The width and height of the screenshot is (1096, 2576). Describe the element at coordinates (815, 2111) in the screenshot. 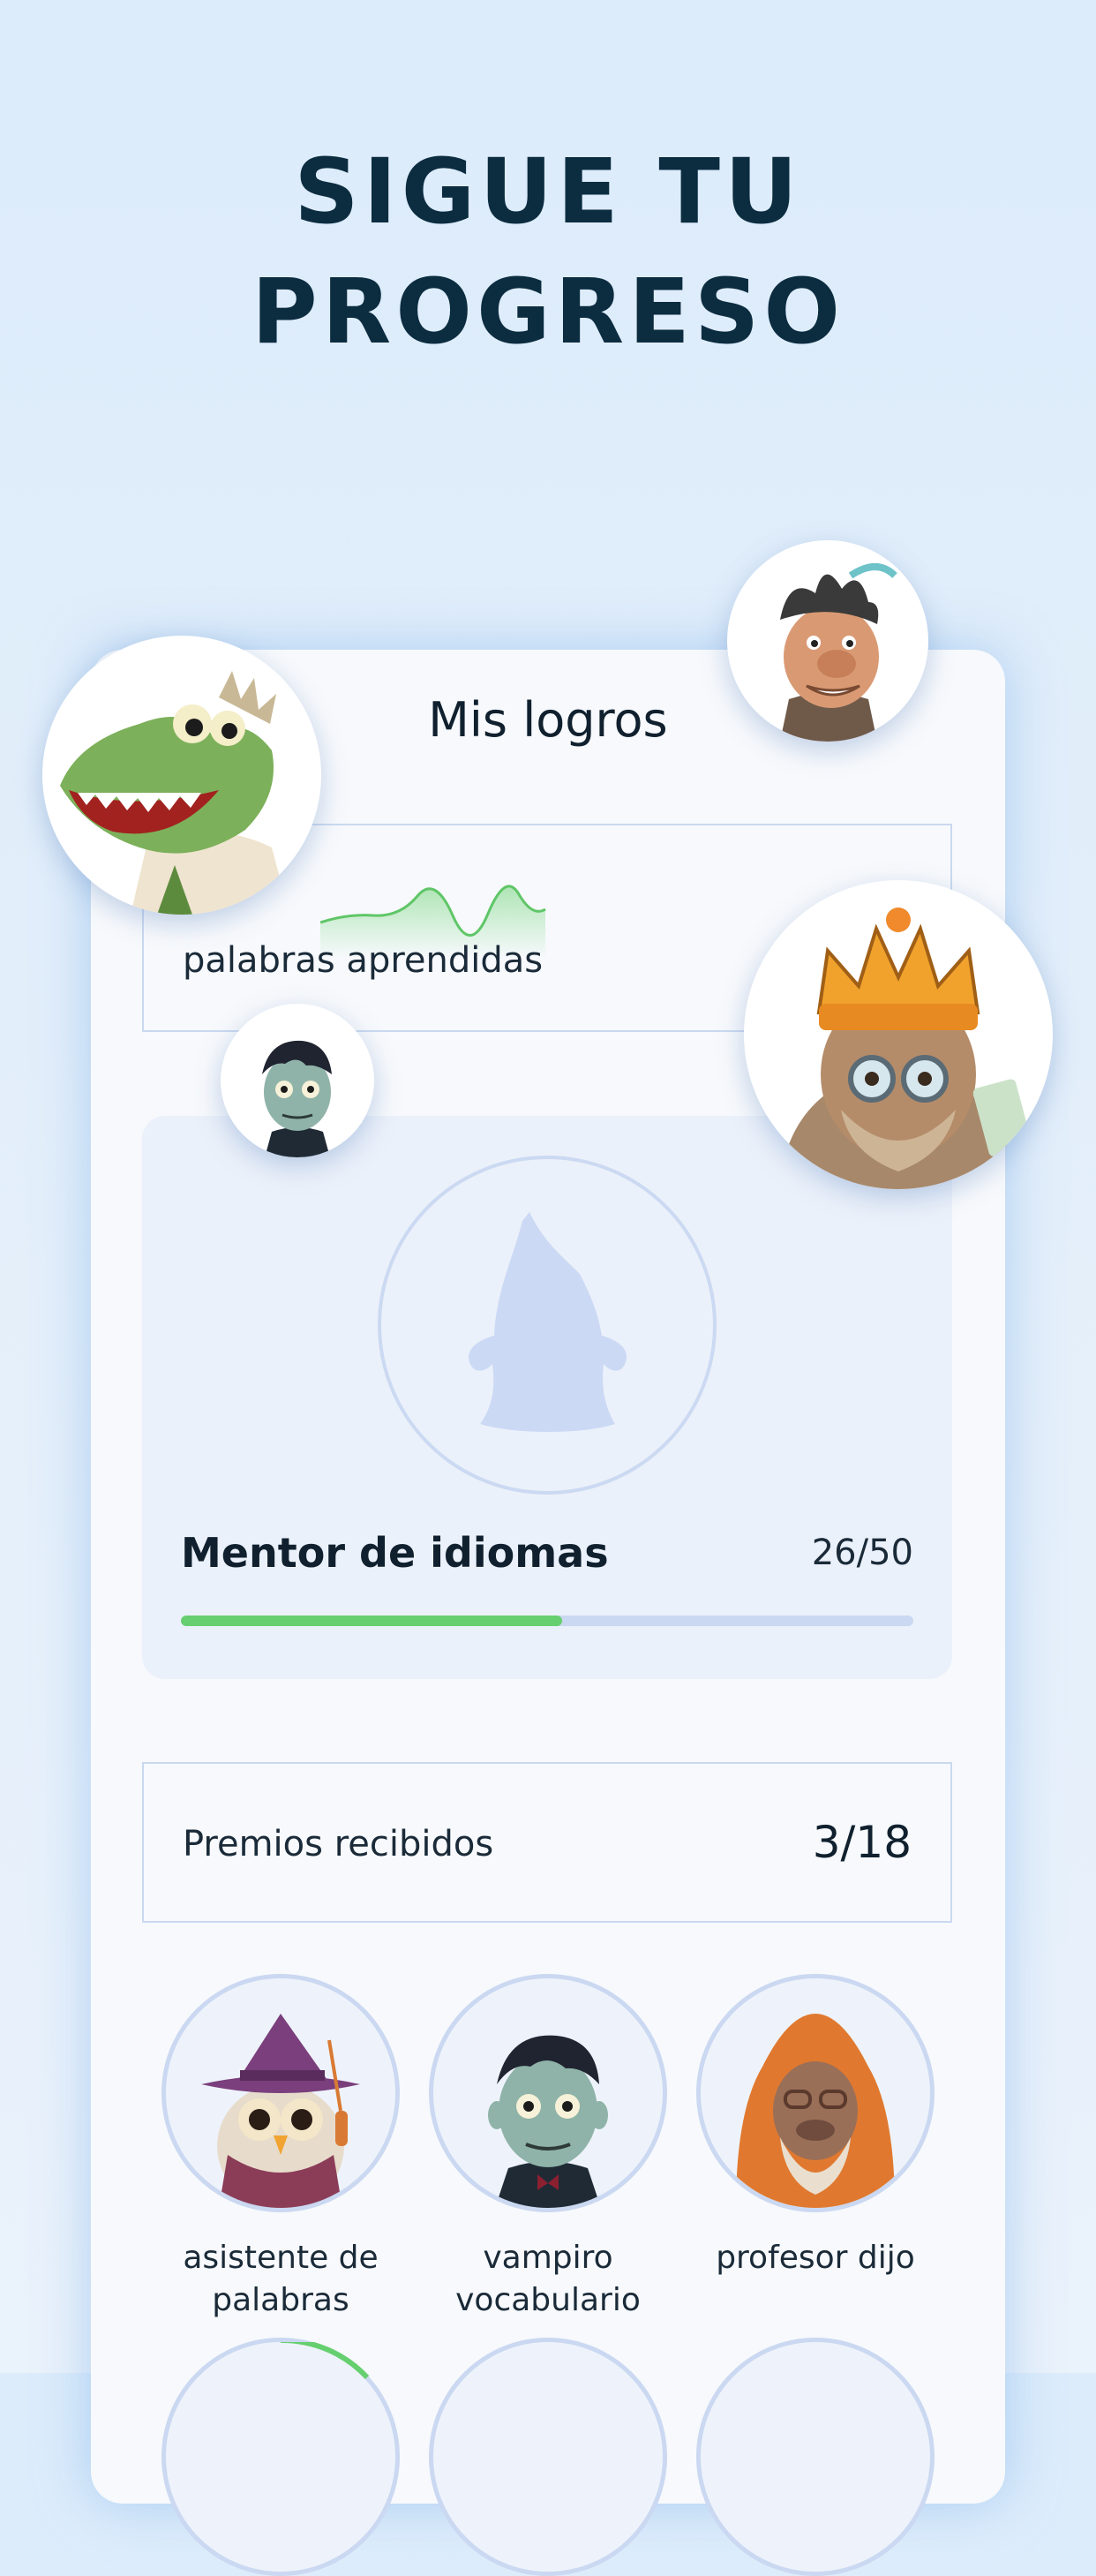

I see `ape-professor-icon` at that location.